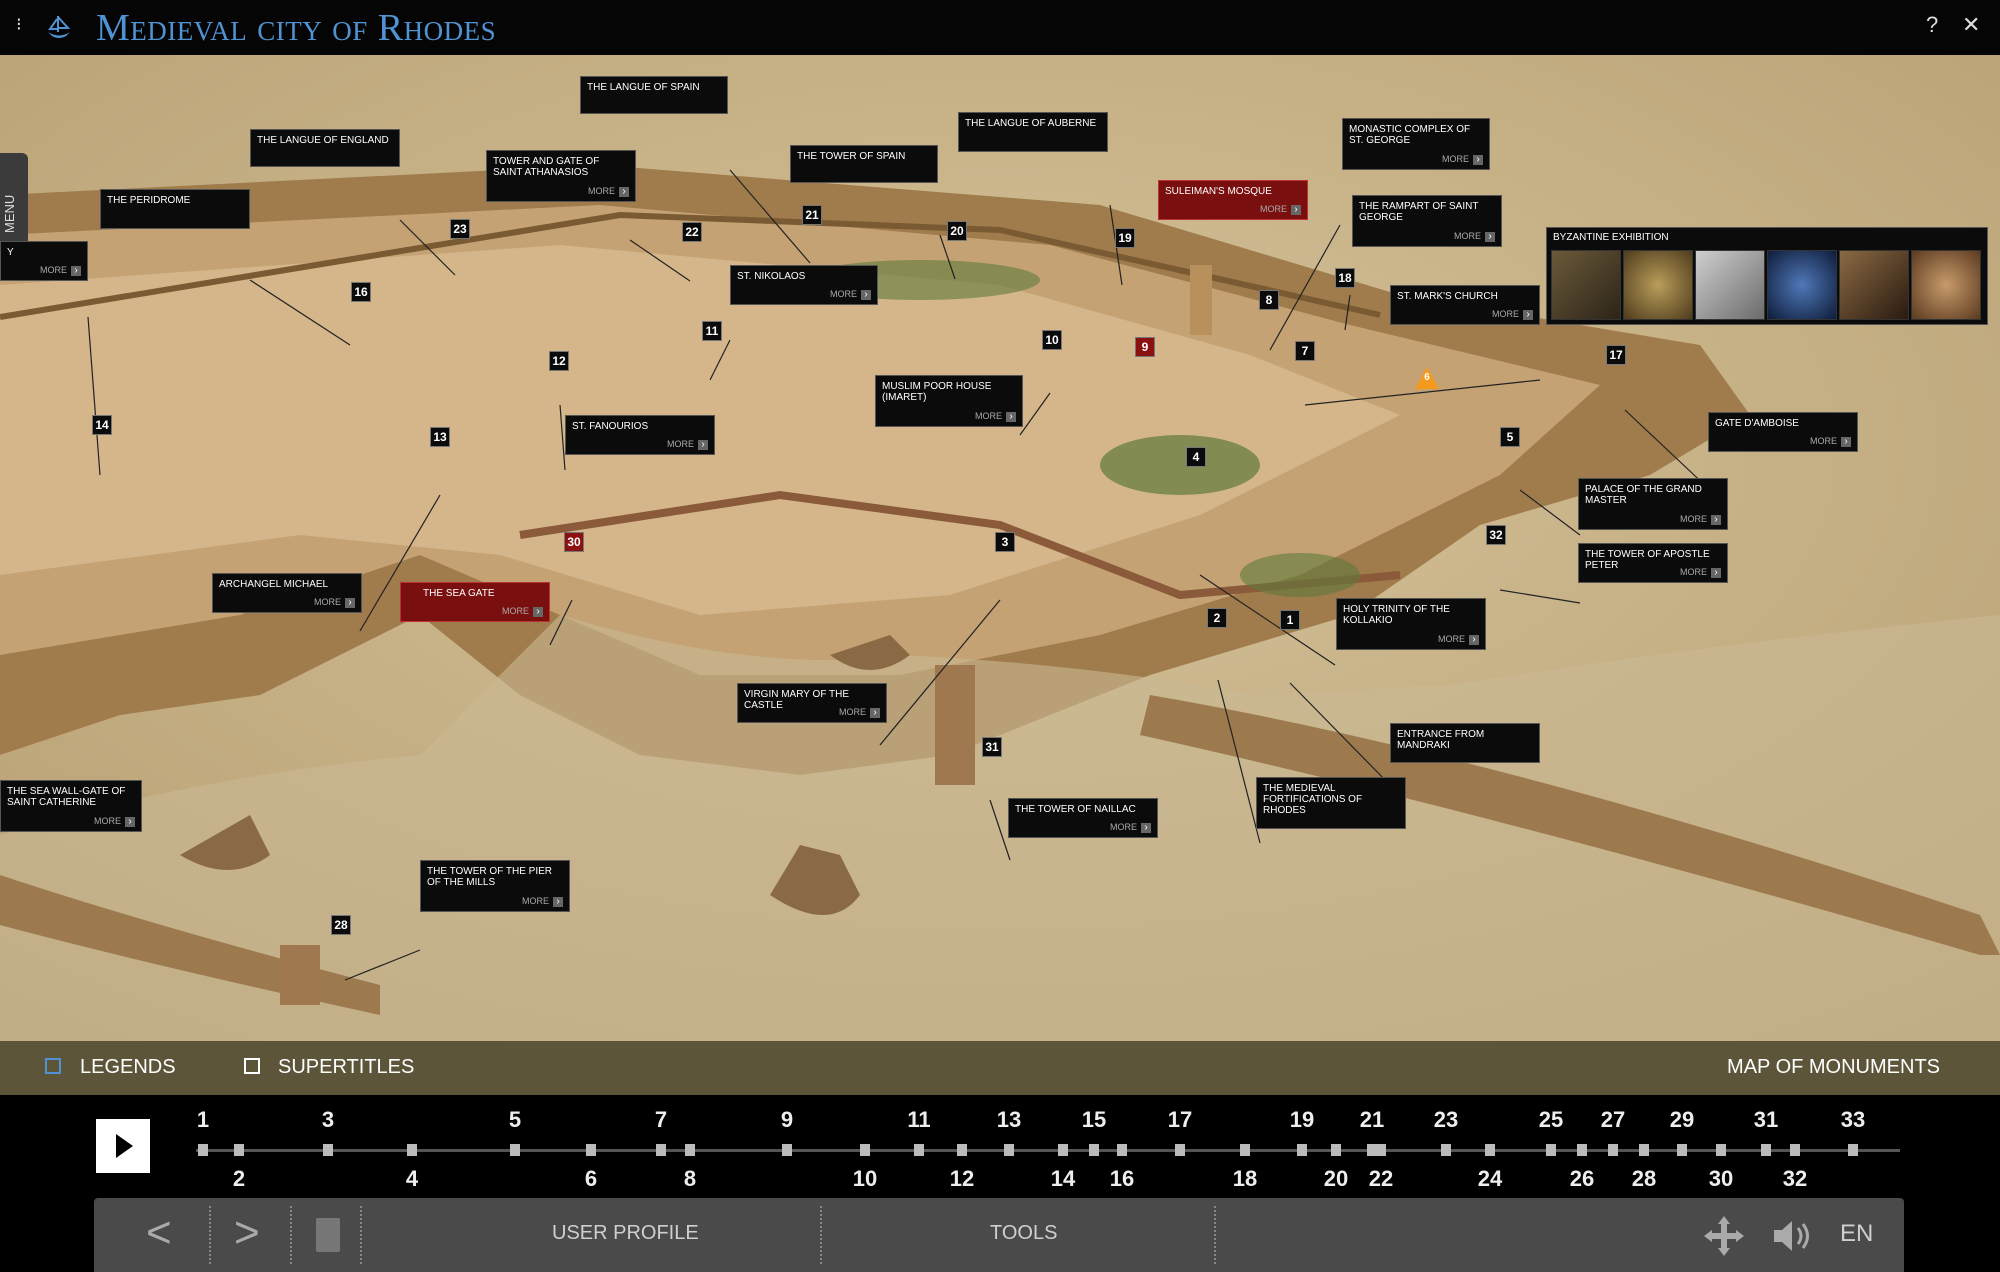 Image resolution: width=2000 pixels, height=1272 pixels. Describe the element at coordinates (1721, 1179) in the screenshot. I see `timeline-number: 30` at that location.